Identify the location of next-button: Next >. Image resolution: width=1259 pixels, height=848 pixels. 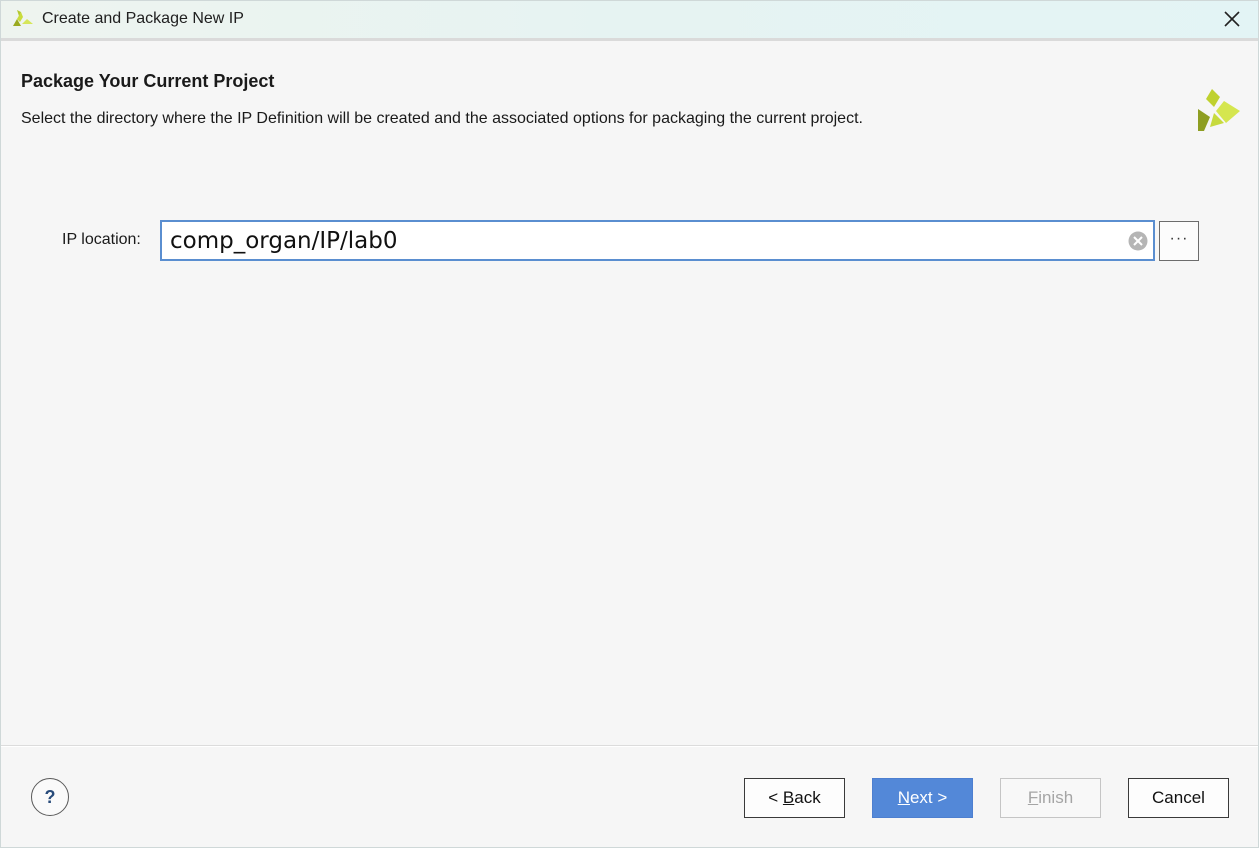
(922, 798).